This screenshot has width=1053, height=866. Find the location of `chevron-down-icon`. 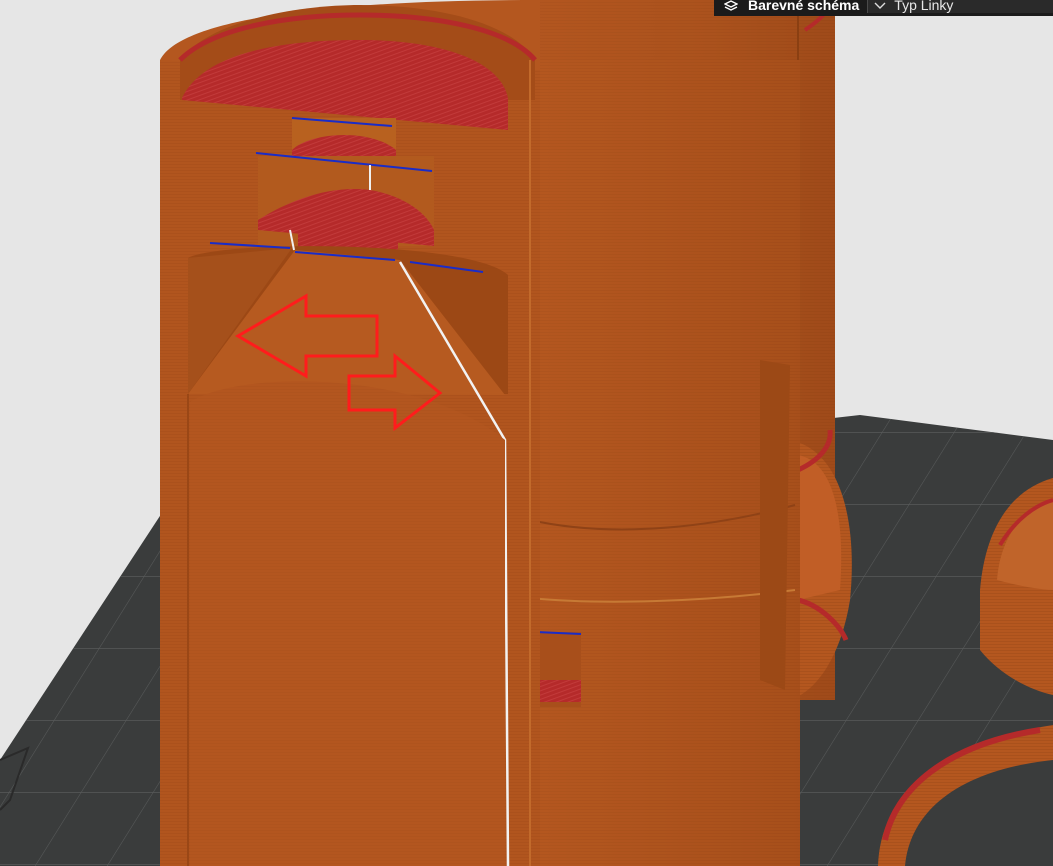

chevron-down-icon is located at coordinates (880, 6).